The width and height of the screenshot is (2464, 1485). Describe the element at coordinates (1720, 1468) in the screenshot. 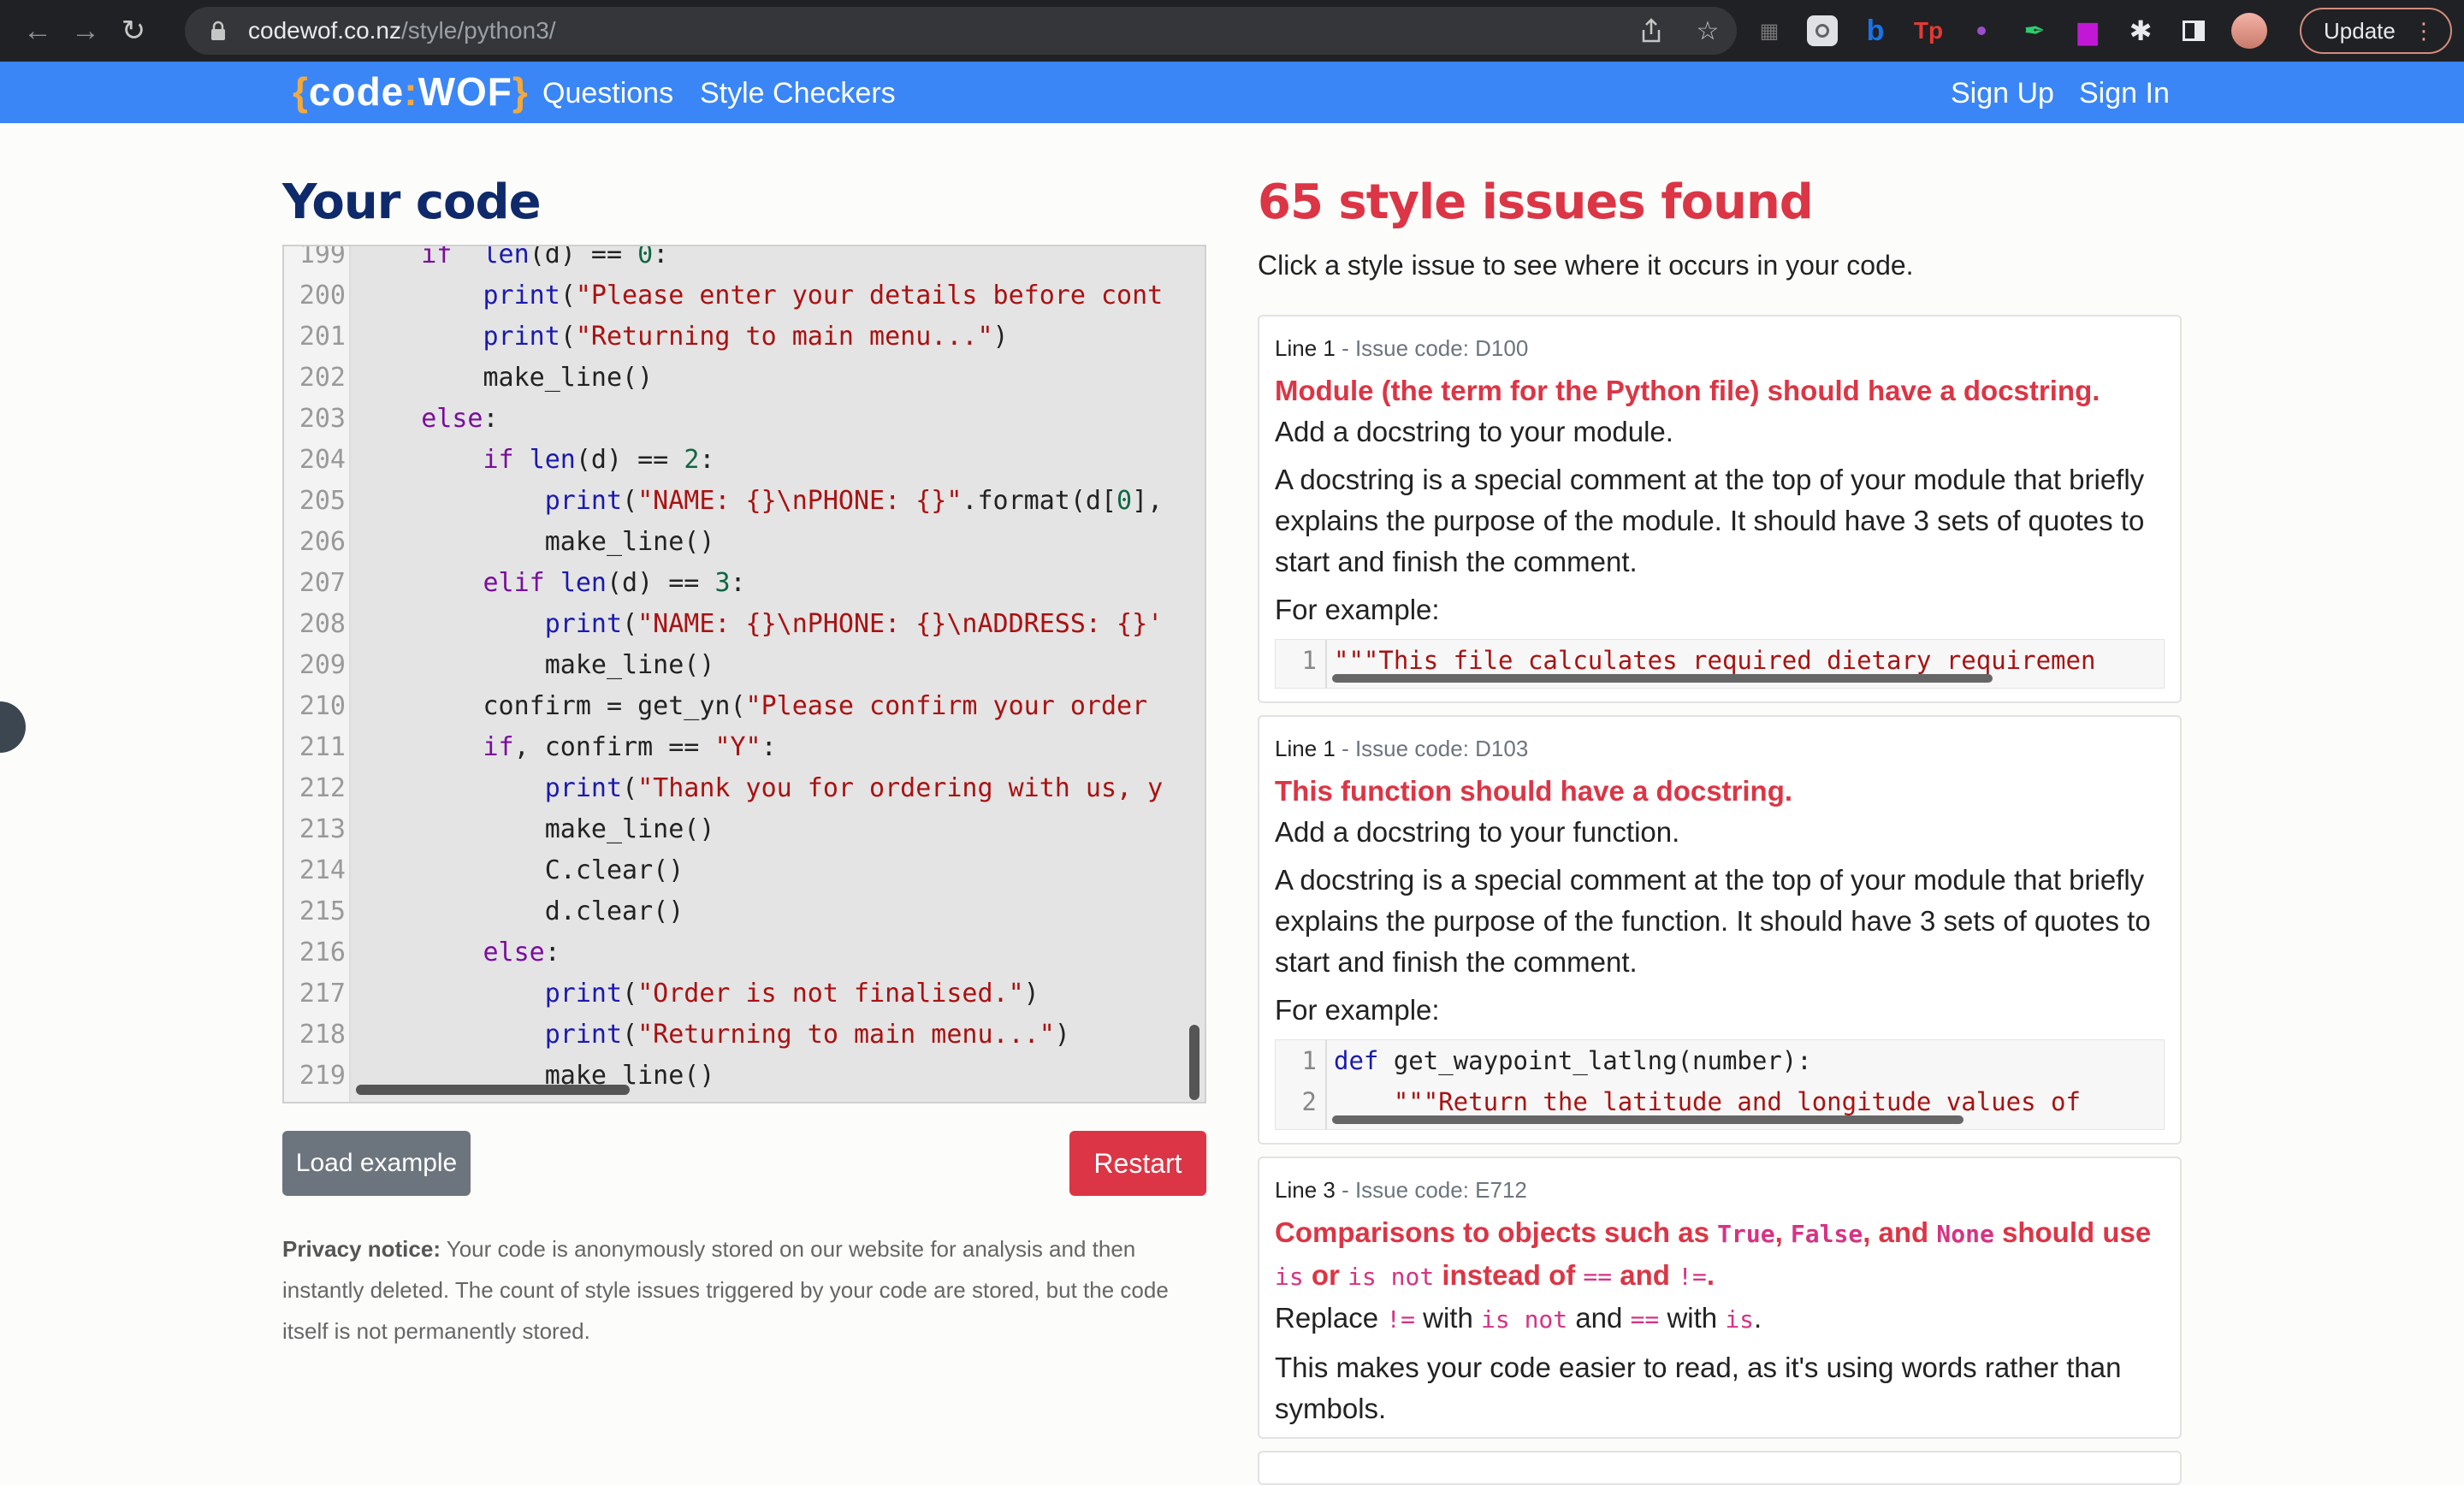

I see `issue-card` at that location.